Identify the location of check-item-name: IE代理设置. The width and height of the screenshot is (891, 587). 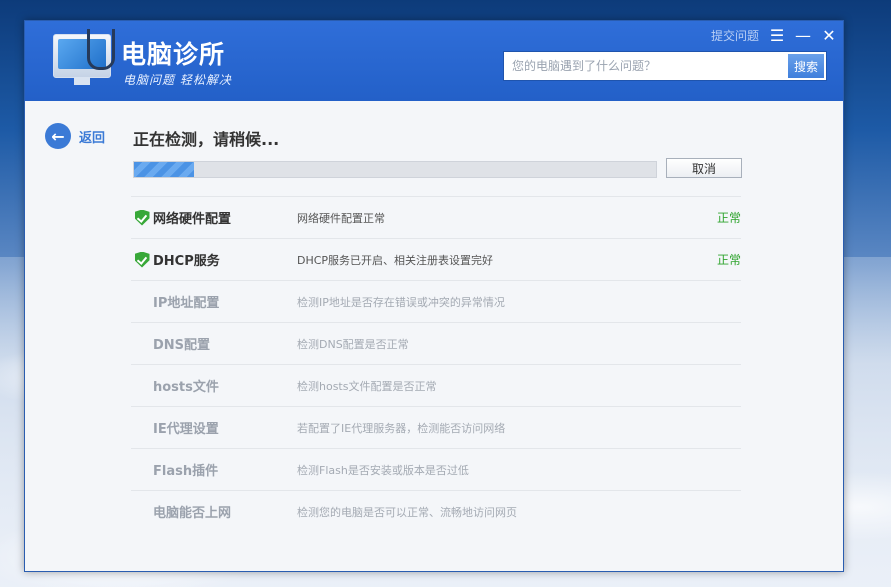
(186, 429).